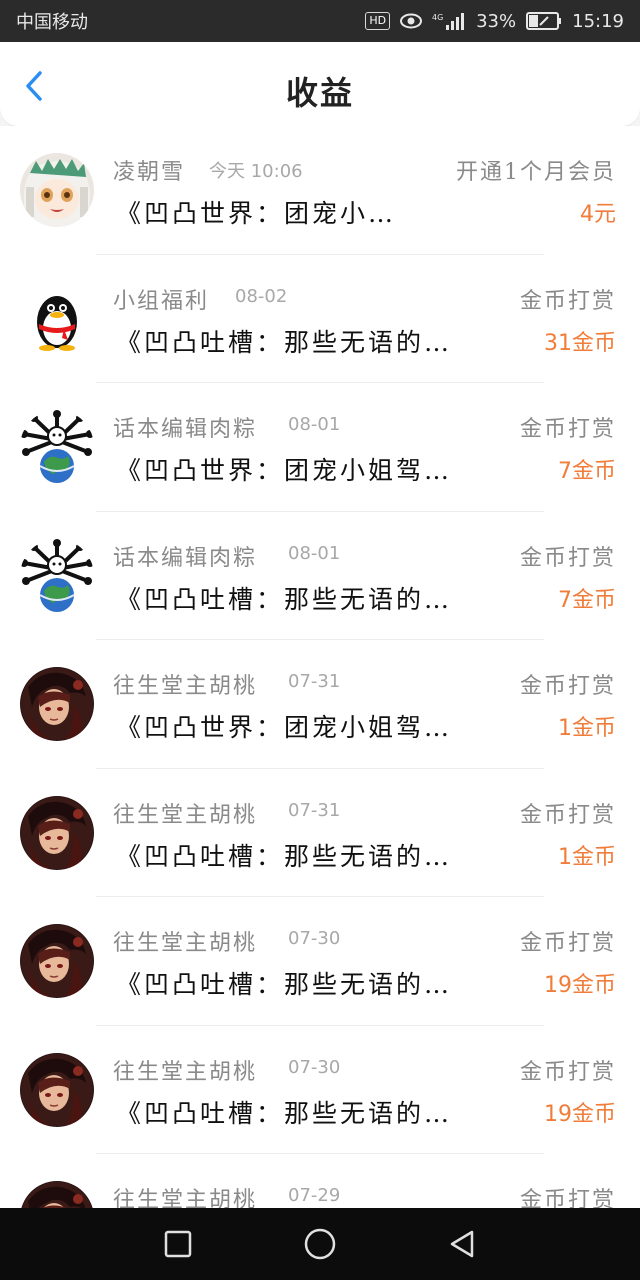 Image resolution: width=640 pixels, height=1280 pixels. Describe the element at coordinates (320, 190) in the screenshot. I see `earnings-row: 凌朝雪 今天 10:06 开通1个月会员《凹凸世界：团宠小… 4元` at that location.